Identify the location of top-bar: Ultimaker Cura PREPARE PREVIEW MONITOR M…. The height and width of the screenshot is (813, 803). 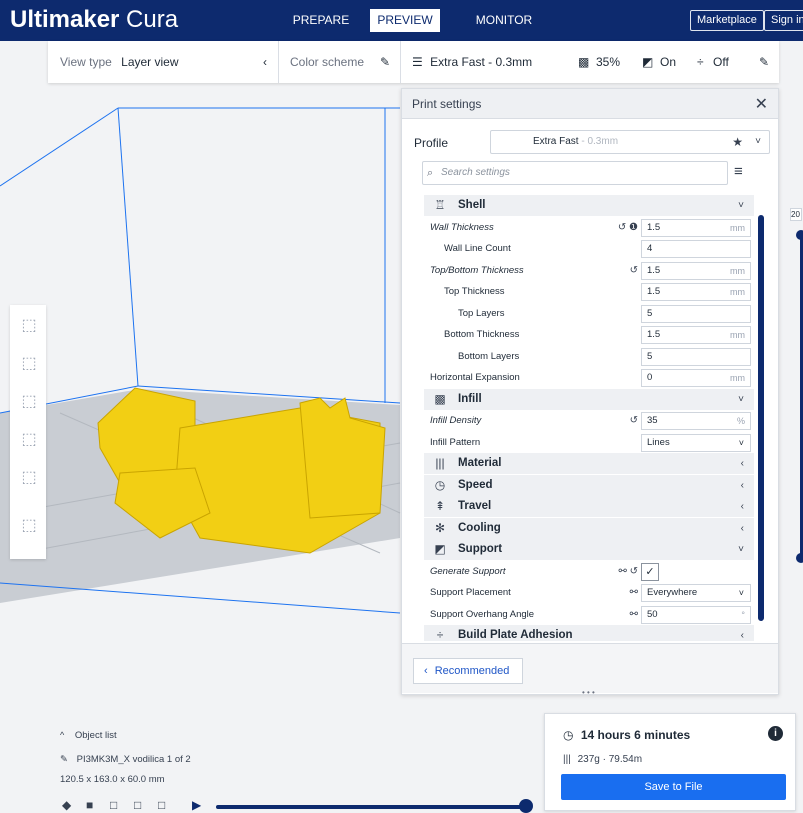
(401, 20).